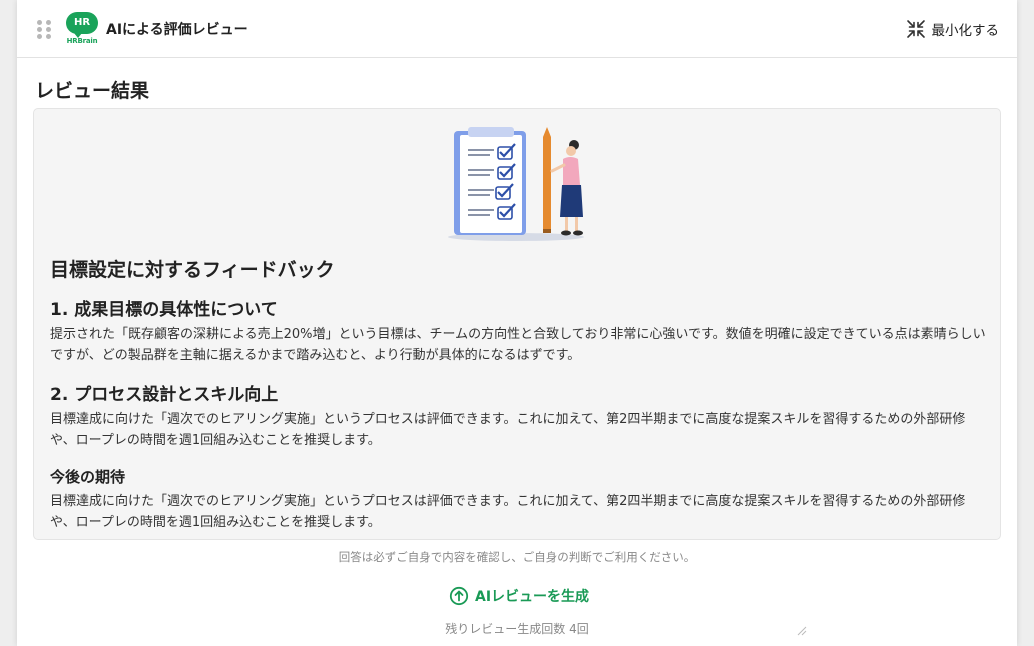 The height and width of the screenshot is (646, 1034). Describe the element at coordinates (915, 28) in the screenshot. I see `minimize-arrows-icon` at that location.